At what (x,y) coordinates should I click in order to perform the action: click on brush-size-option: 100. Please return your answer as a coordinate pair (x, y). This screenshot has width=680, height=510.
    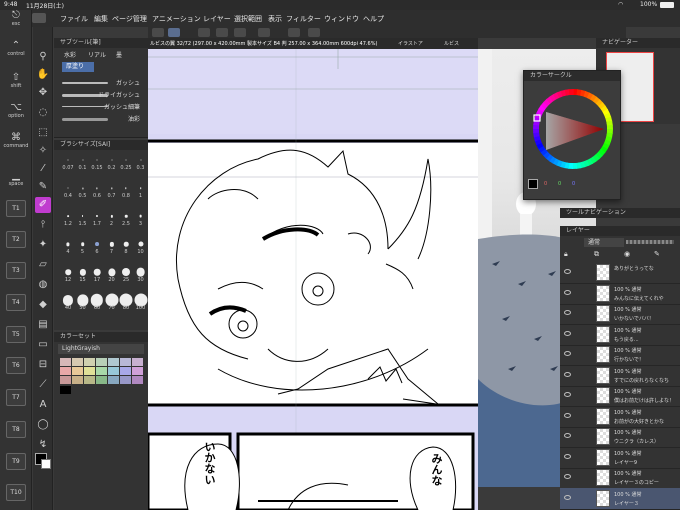
    Looking at the image, I should click on (141, 302).